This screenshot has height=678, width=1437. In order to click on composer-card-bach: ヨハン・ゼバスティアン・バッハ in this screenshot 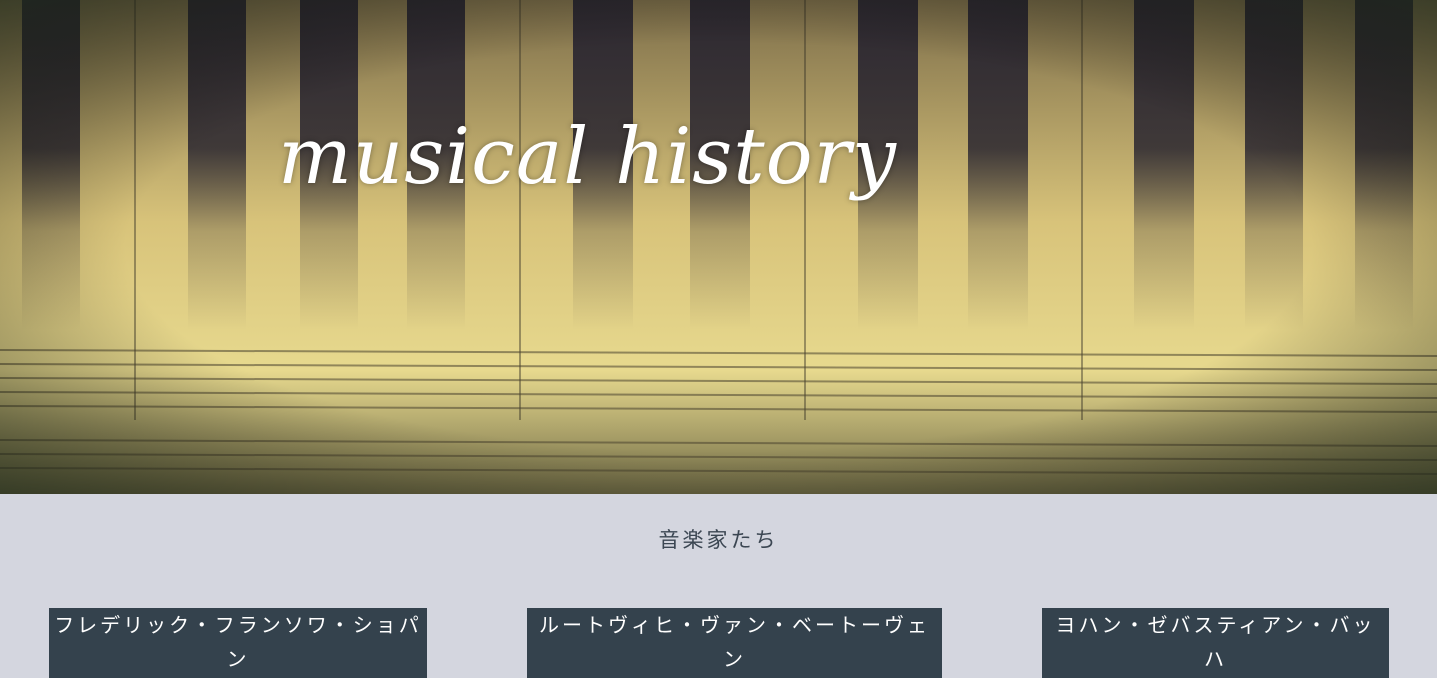, I will do `click(1215, 643)`.